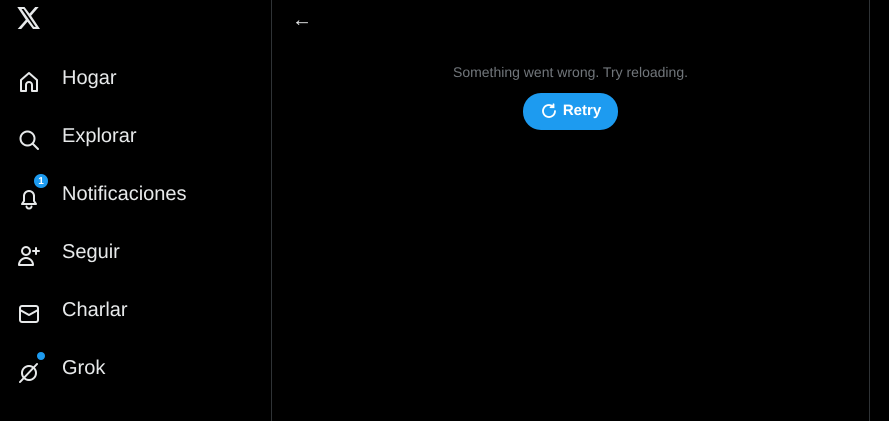  What do you see at coordinates (570, 72) in the screenshot?
I see `error-message: Something went wrong. Try reloading.` at bounding box center [570, 72].